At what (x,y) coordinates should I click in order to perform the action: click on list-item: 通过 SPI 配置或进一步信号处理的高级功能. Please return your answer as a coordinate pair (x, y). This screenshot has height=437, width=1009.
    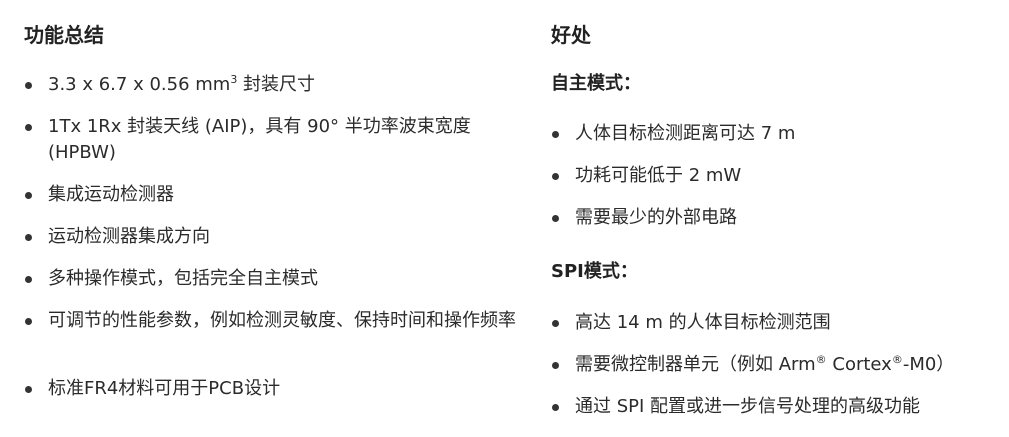
    Looking at the image, I should click on (776, 407).